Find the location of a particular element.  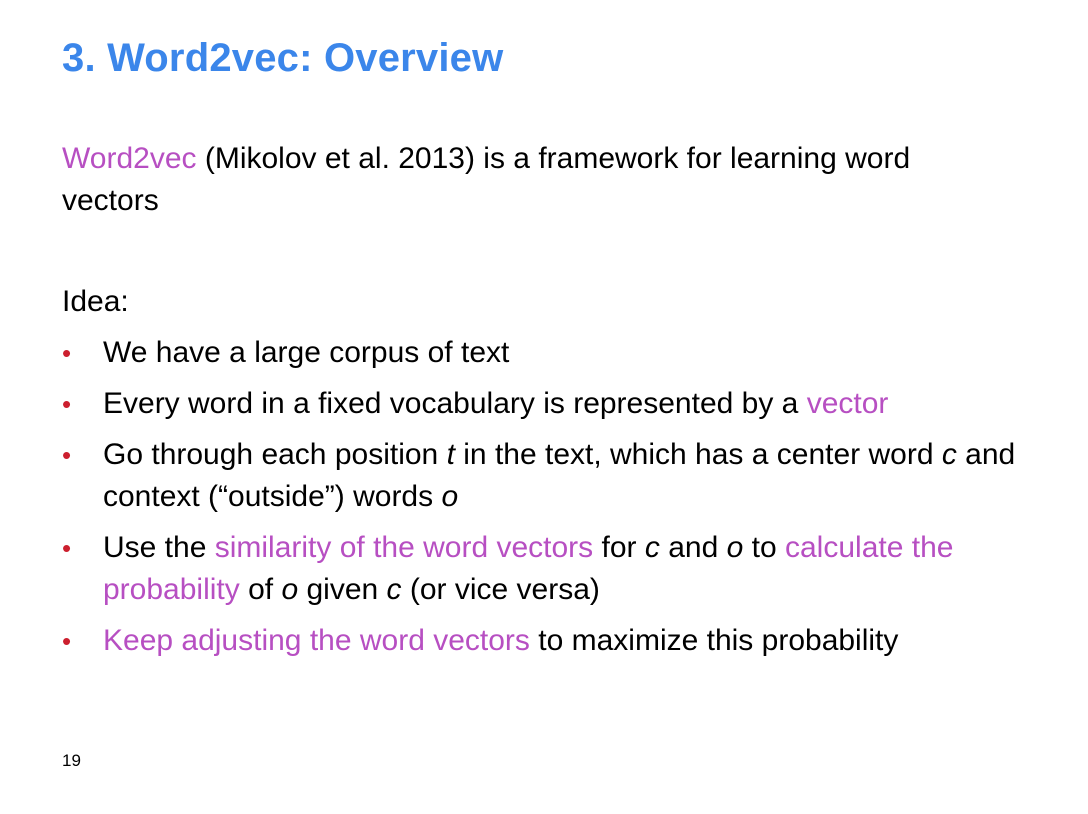

bullet-text: (or vice versa) is located at coordinates (500, 589).